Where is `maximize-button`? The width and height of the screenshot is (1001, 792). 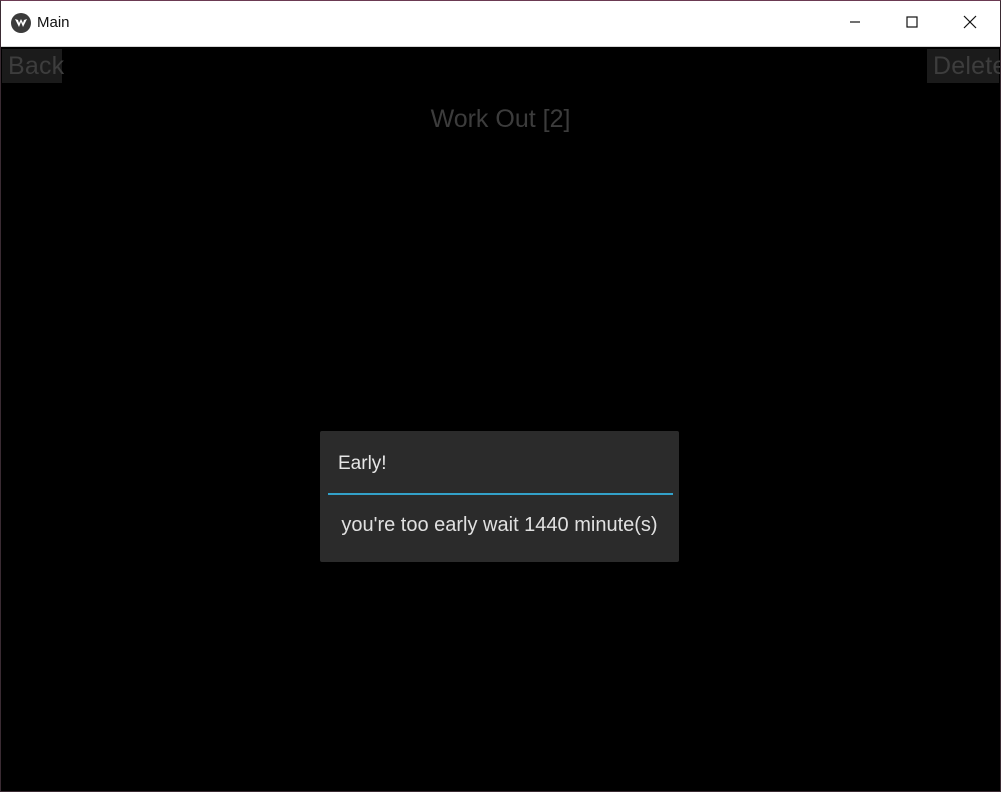
maximize-button is located at coordinates (912, 24).